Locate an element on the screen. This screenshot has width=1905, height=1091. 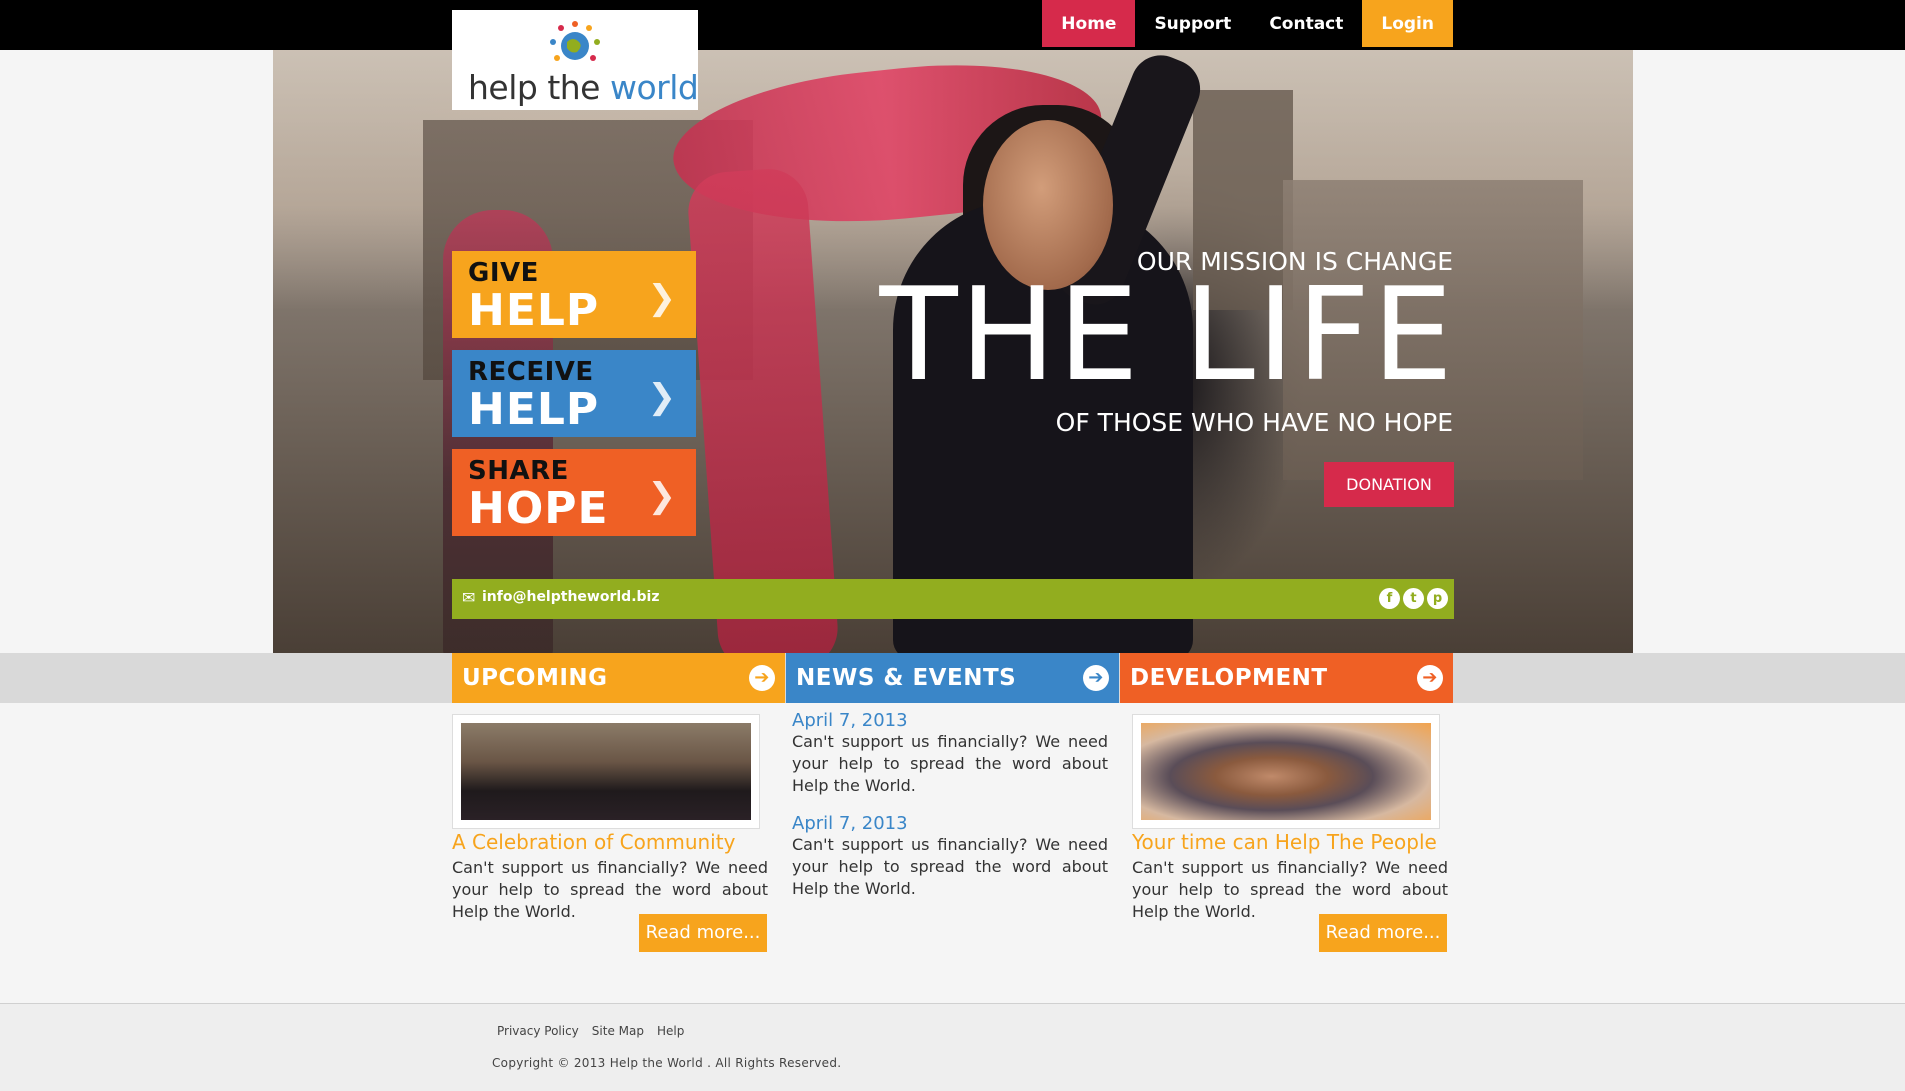
development-title: Your time can Help The People is located at coordinates (1284, 842).